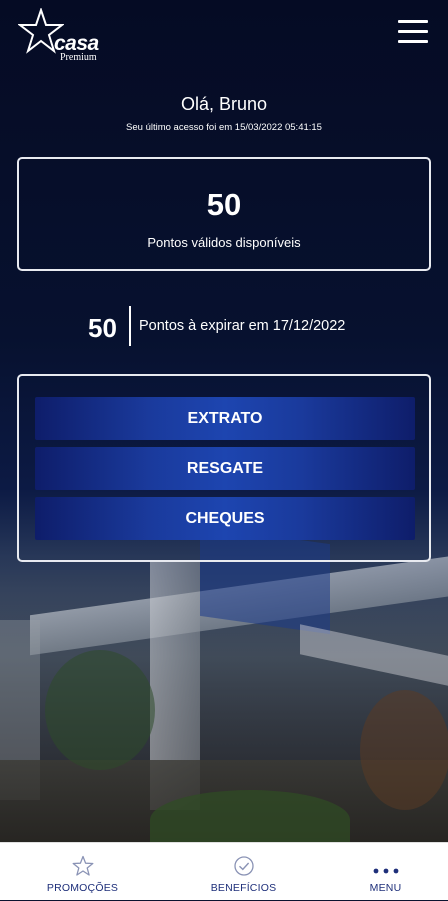 The width and height of the screenshot is (448, 901). What do you see at coordinates (250, 816) in the screenshot?
I see `shrub` at bounding box center [250, 816].